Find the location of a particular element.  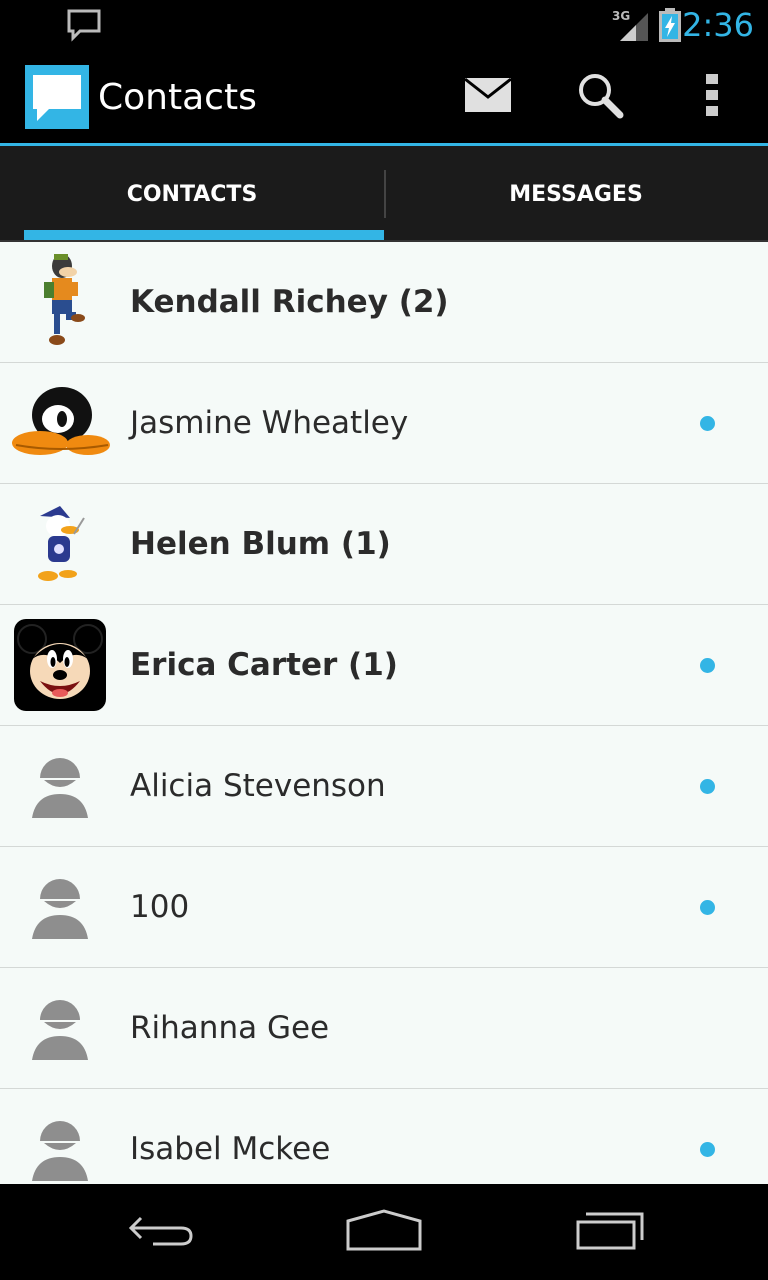

contact-name: Kendall Richey (2) is located at coordinates (289, 302).